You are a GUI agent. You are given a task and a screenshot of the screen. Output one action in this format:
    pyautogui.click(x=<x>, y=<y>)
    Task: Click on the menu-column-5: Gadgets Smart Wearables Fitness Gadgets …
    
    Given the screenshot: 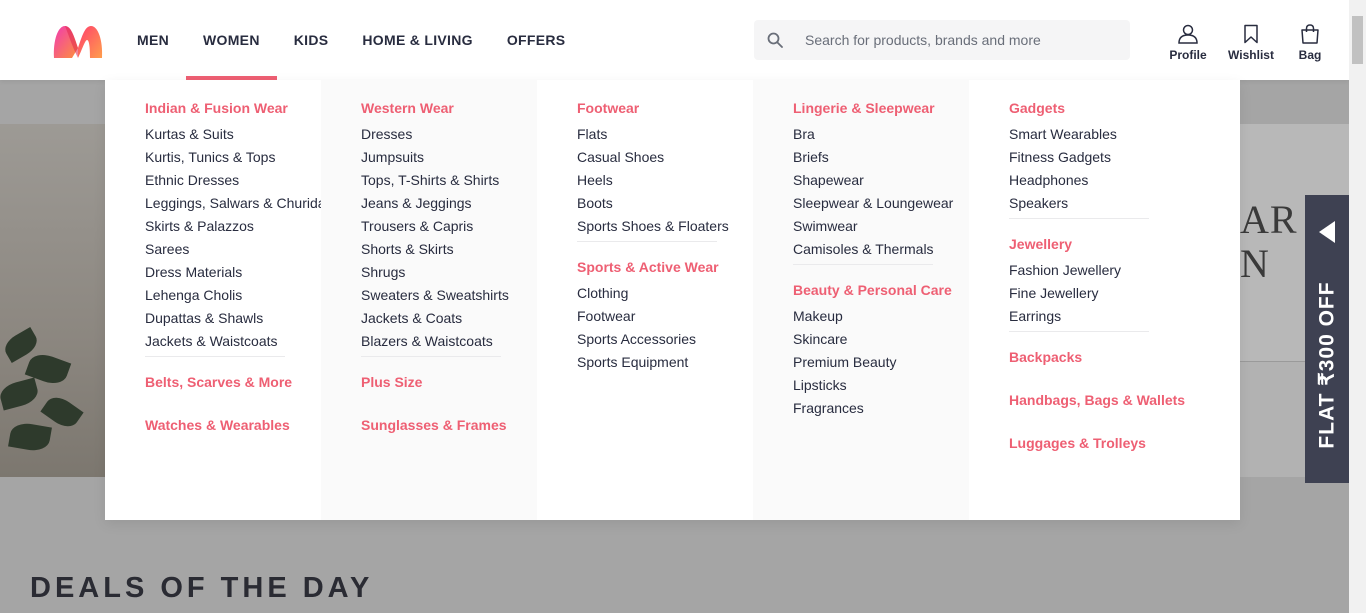 What is the action you would take?
    pyautogui.click(x=1104, y=300)
    